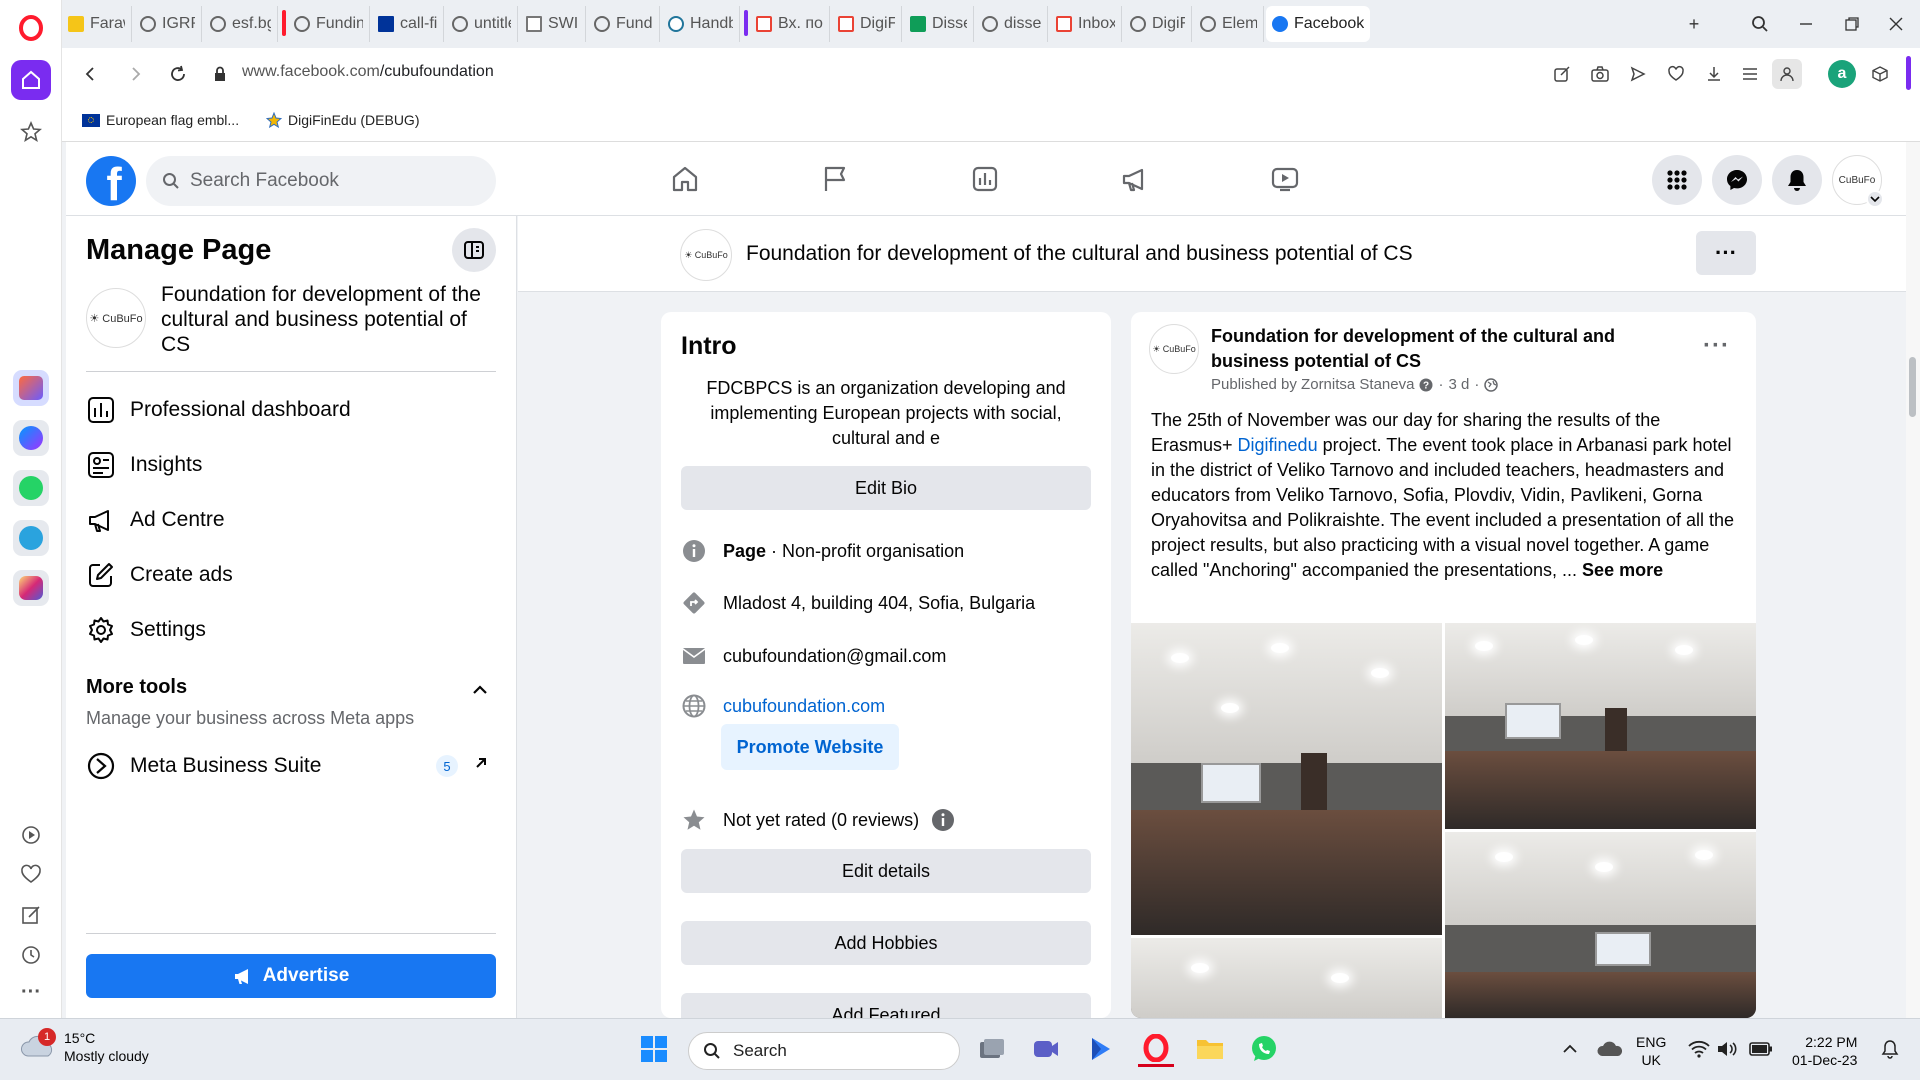 The width and height of the screenshot is (1920, 1080). Describe the element at coordinates (654, 1049) in the screenshot. I see `windows-start-icon` at that location.